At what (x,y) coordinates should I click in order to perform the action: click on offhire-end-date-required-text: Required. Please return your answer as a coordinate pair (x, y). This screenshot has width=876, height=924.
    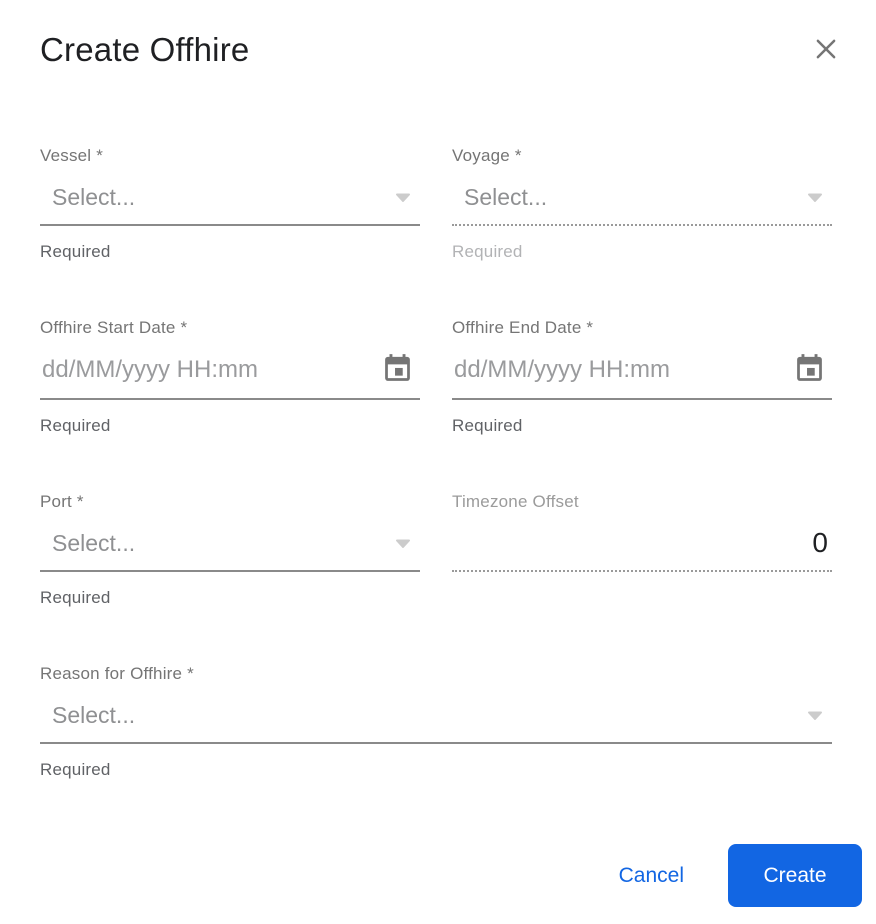
    Looking at the image, I should click on (487, 425).